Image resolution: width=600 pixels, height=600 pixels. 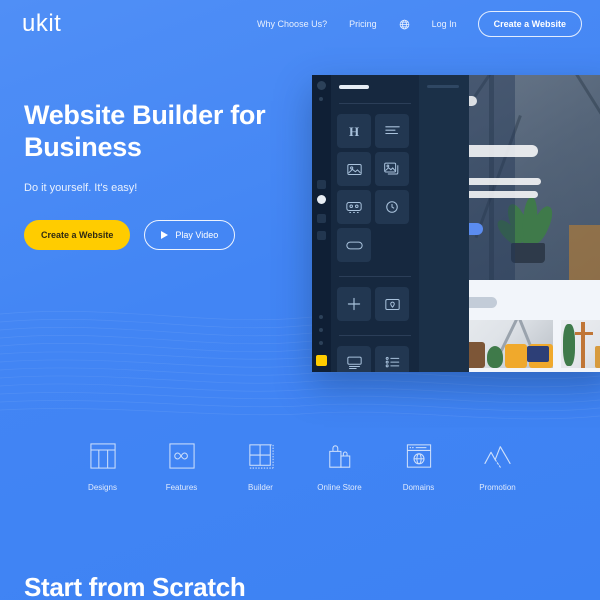 I want to click on grid-four-icon, so click(x=261, y=456).